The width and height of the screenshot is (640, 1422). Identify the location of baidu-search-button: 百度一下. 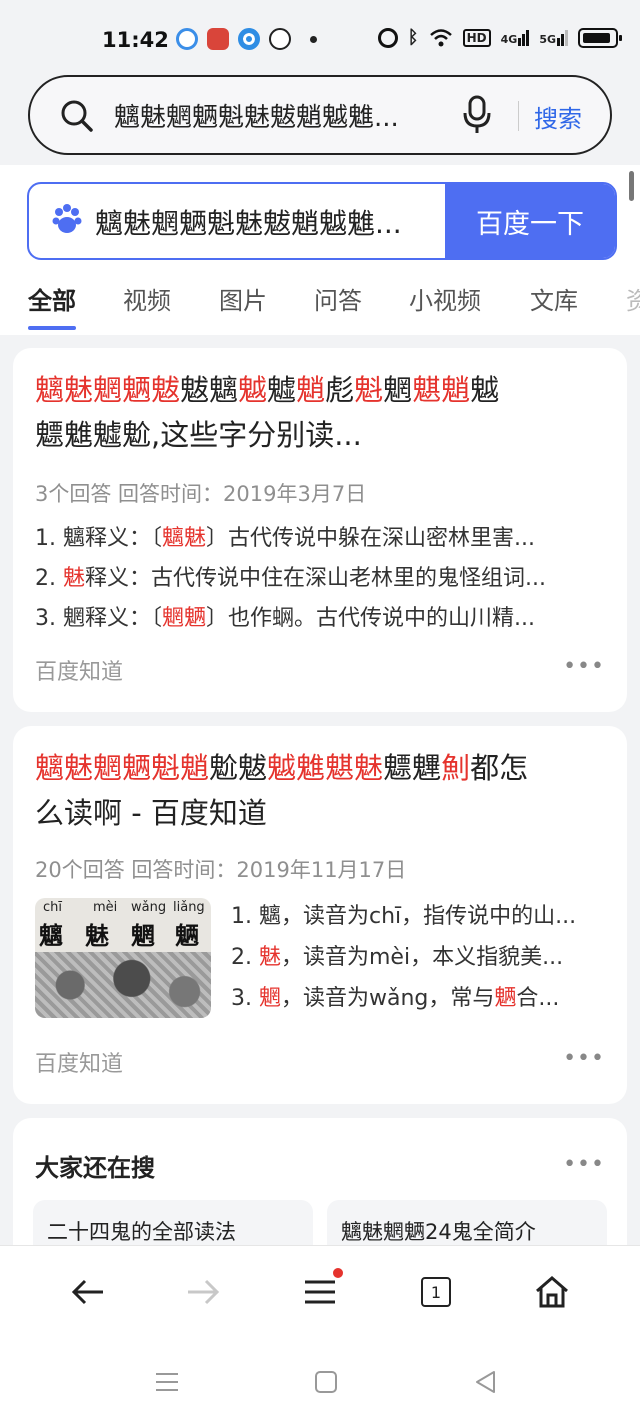
(530, 221).